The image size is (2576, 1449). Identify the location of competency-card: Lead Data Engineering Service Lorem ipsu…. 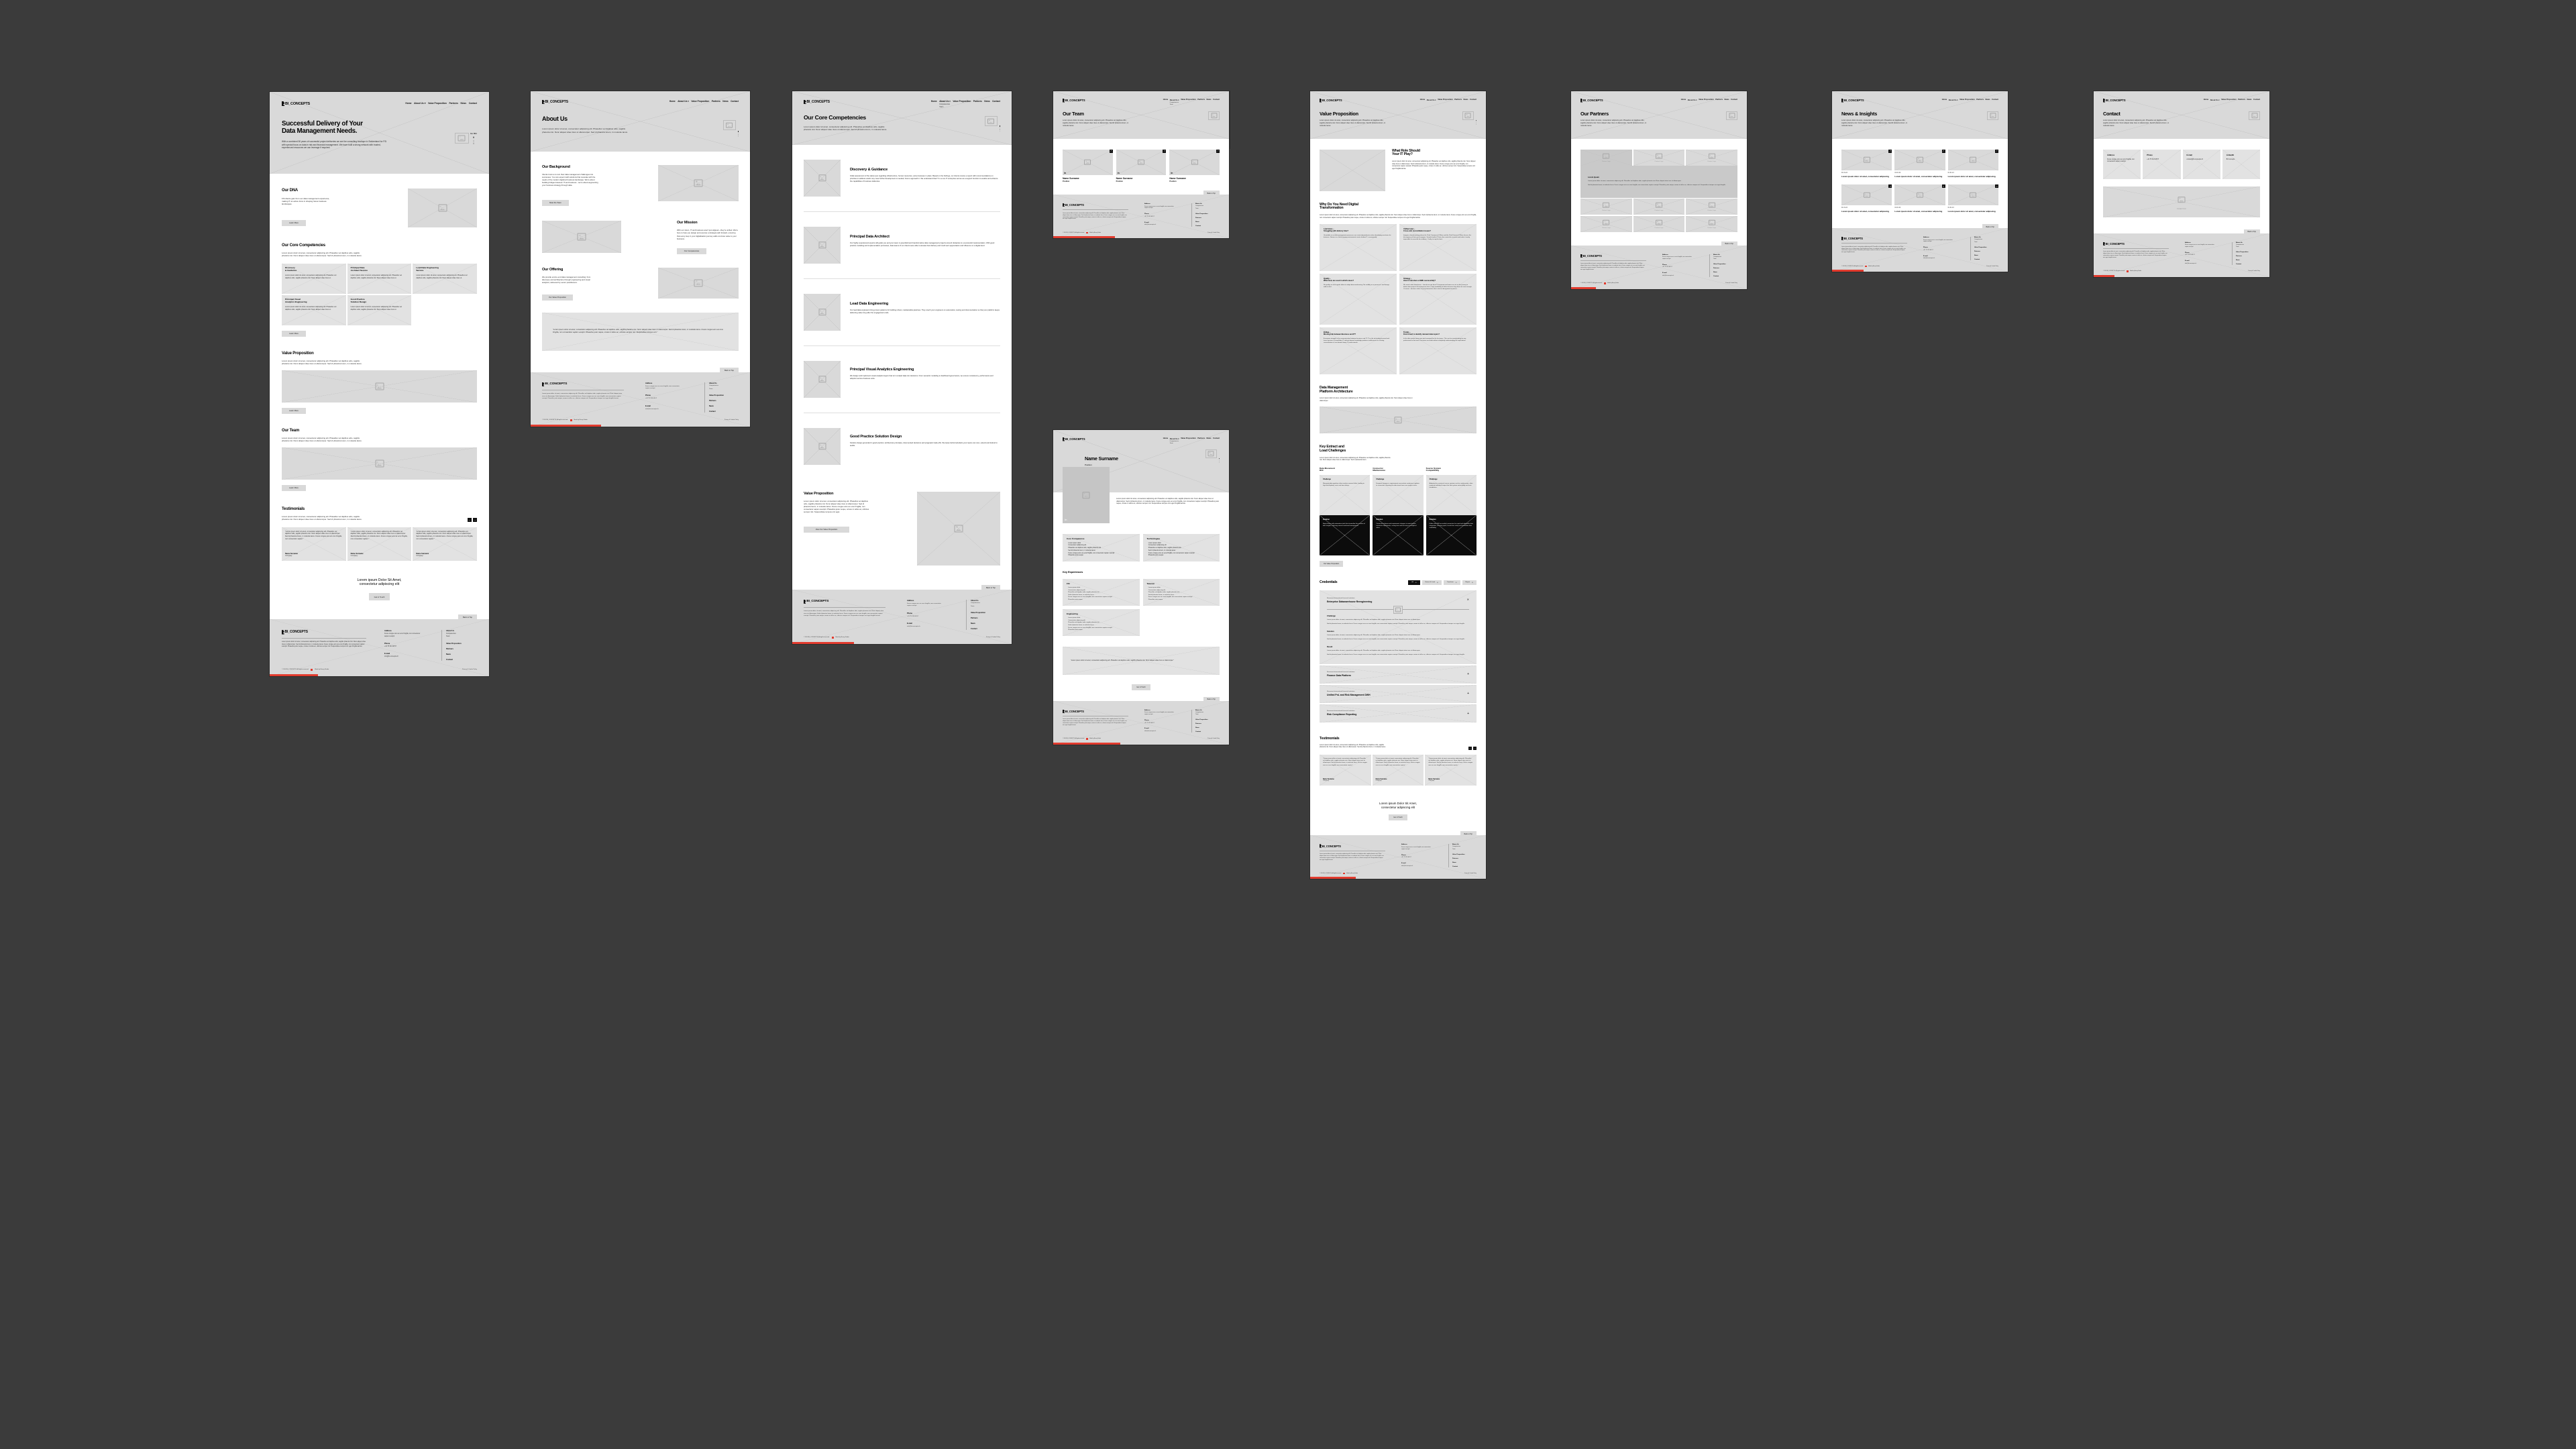
(445, 279).